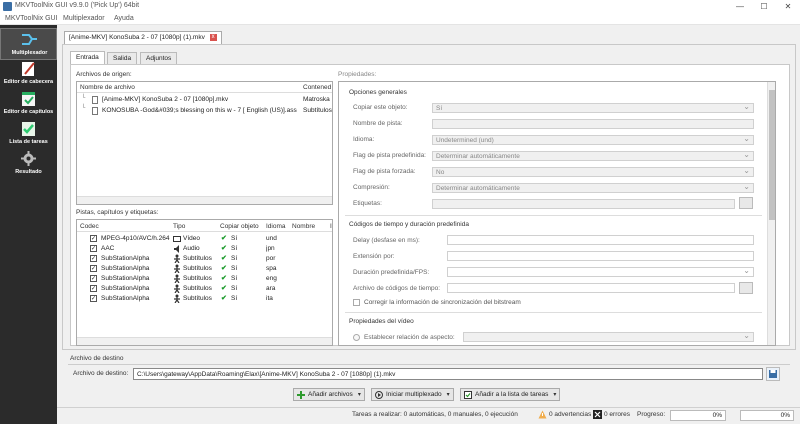  What do you see at coordinates (213, 37) in the screenshot?
I see `close-tab-icon: x` at bounding box center [213, 37].